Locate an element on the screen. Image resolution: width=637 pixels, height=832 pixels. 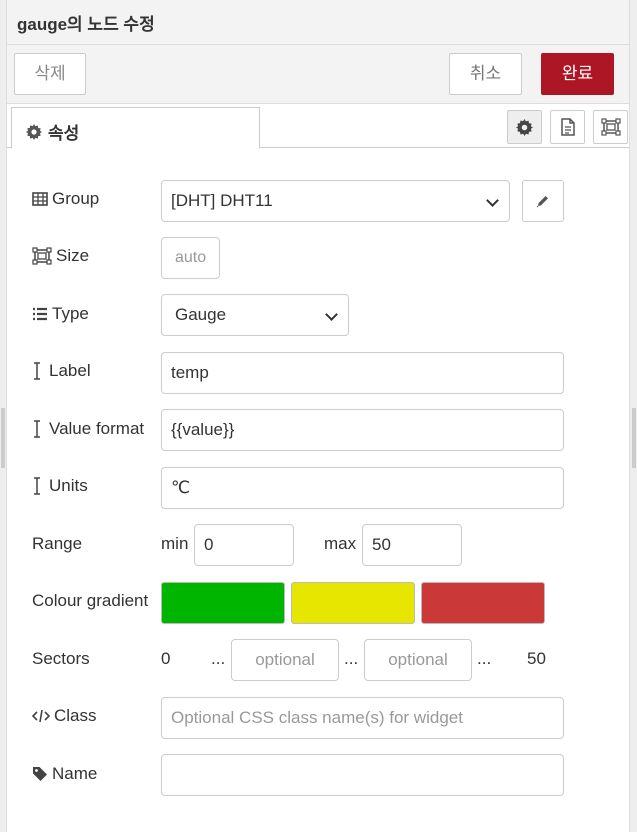
done-button: 완료 is located at coordinates (577, 74).